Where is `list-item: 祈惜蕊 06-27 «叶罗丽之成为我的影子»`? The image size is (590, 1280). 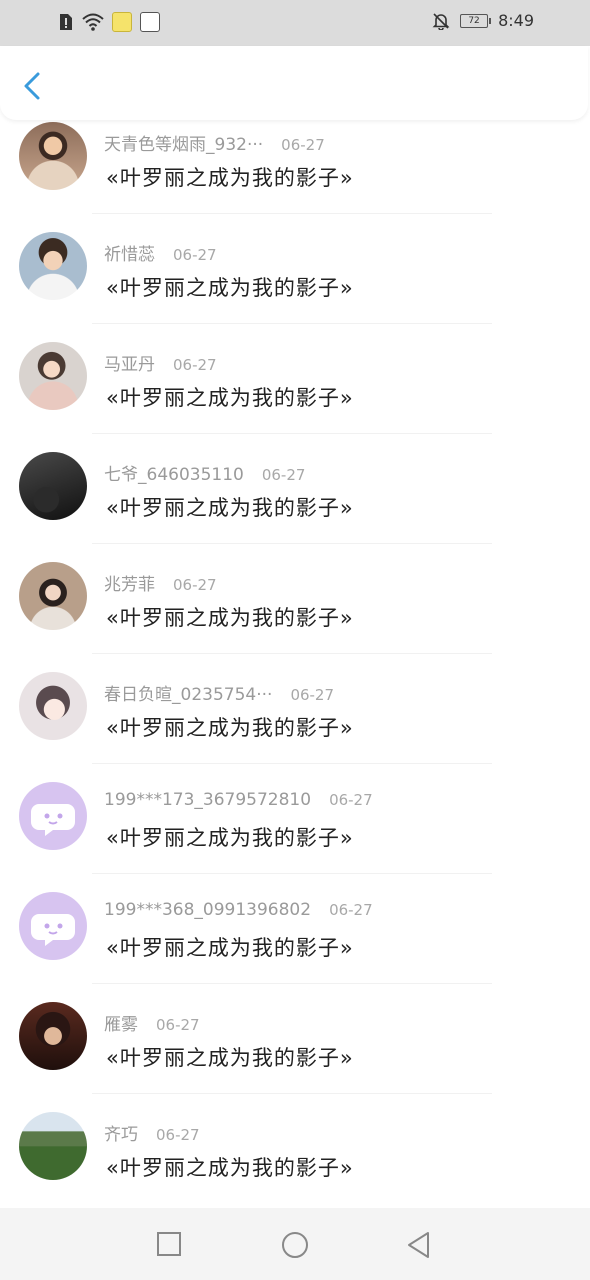 list-item: 祈惜蕊 06-27 «叶罗丽之成为我的影子» is located at coordinates (295, 269).